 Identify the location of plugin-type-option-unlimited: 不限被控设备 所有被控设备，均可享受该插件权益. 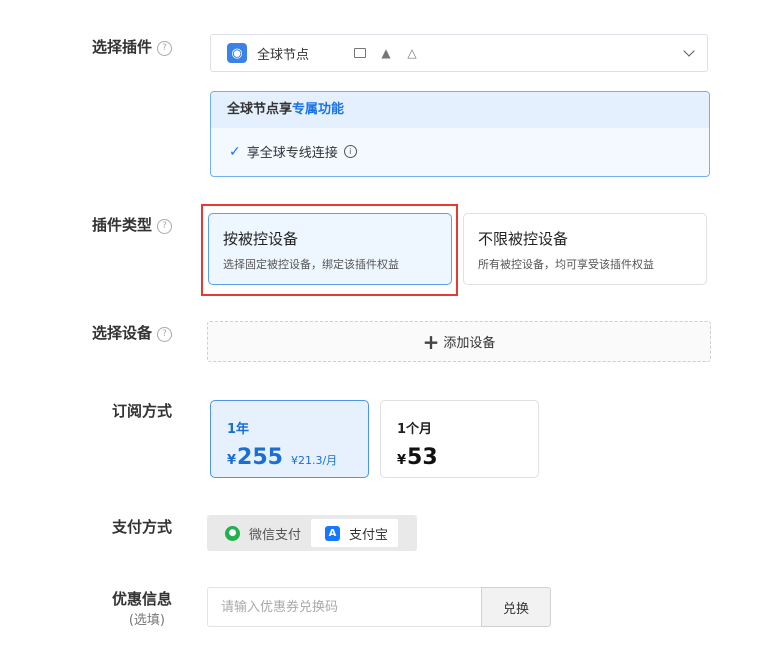
(585, 249).